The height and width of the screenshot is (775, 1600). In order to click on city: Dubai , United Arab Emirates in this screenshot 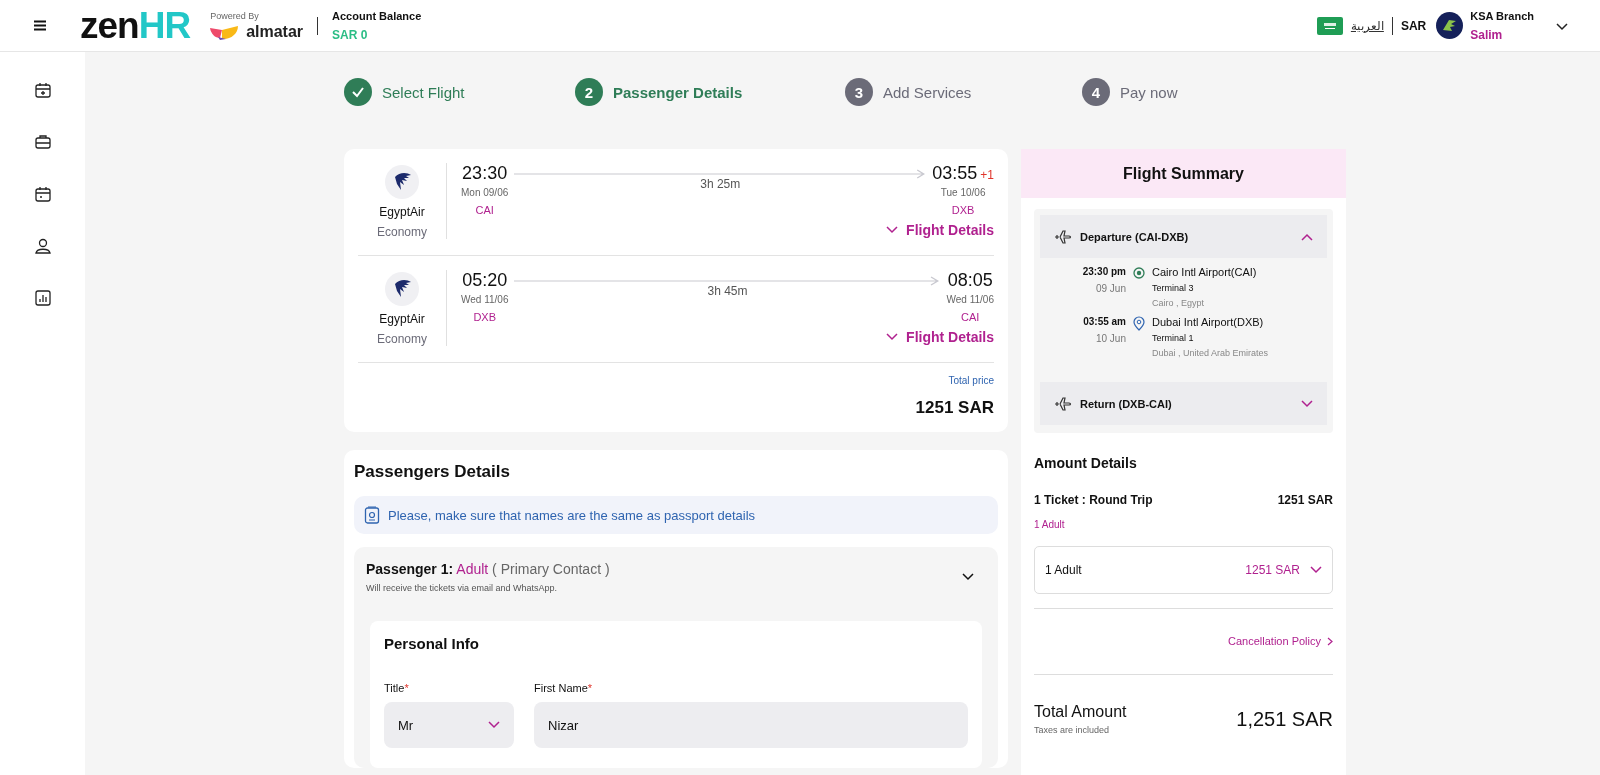, I will do `click(1210, 353)`.